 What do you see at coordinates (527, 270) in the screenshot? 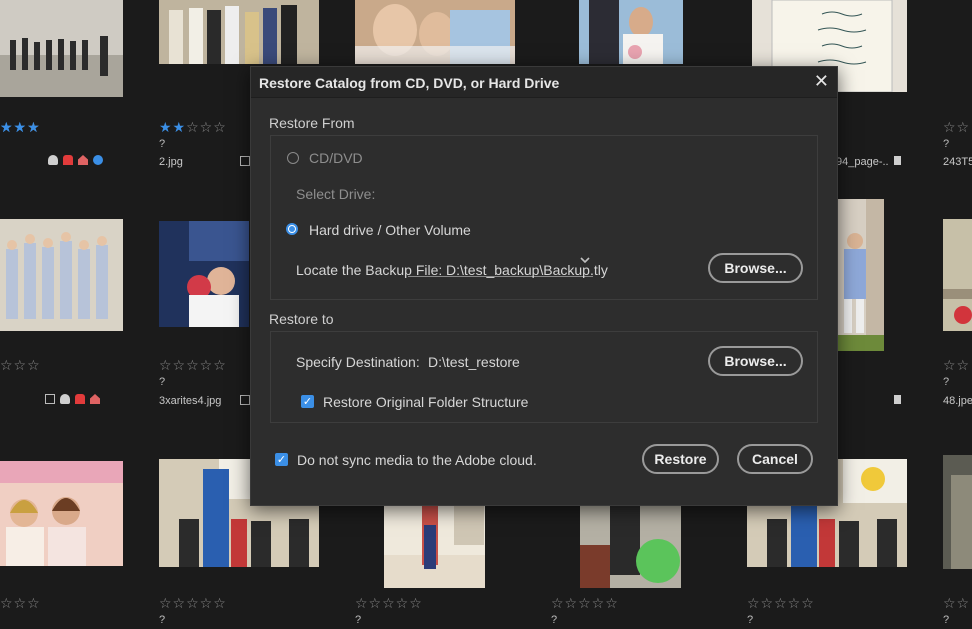
I see `backup-file-path: D:\test_backup\Backup.tly` at bounding box center [527, 270].